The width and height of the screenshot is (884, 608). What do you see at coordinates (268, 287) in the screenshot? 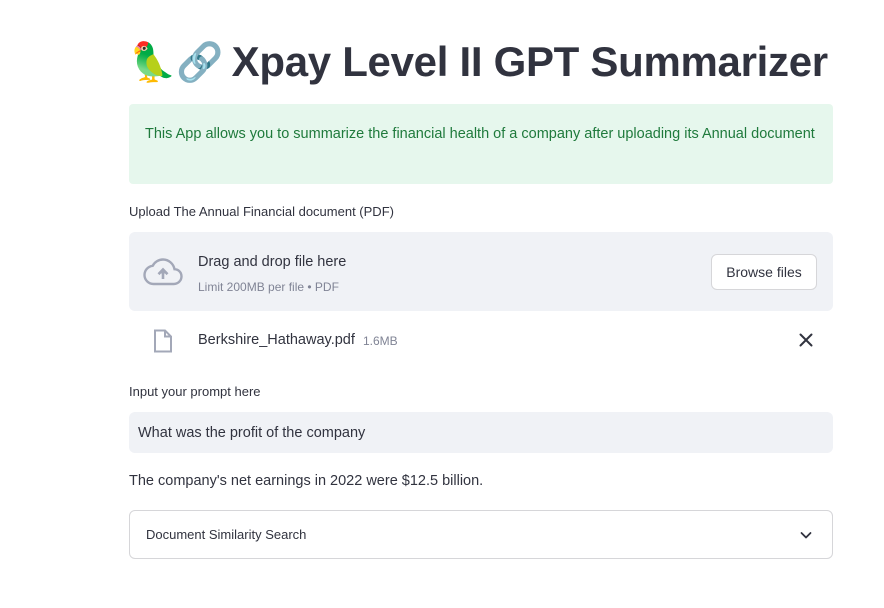
I see `dropzone-limits: Limit 200MB per file • PDF` at bounding box center [268, 287].